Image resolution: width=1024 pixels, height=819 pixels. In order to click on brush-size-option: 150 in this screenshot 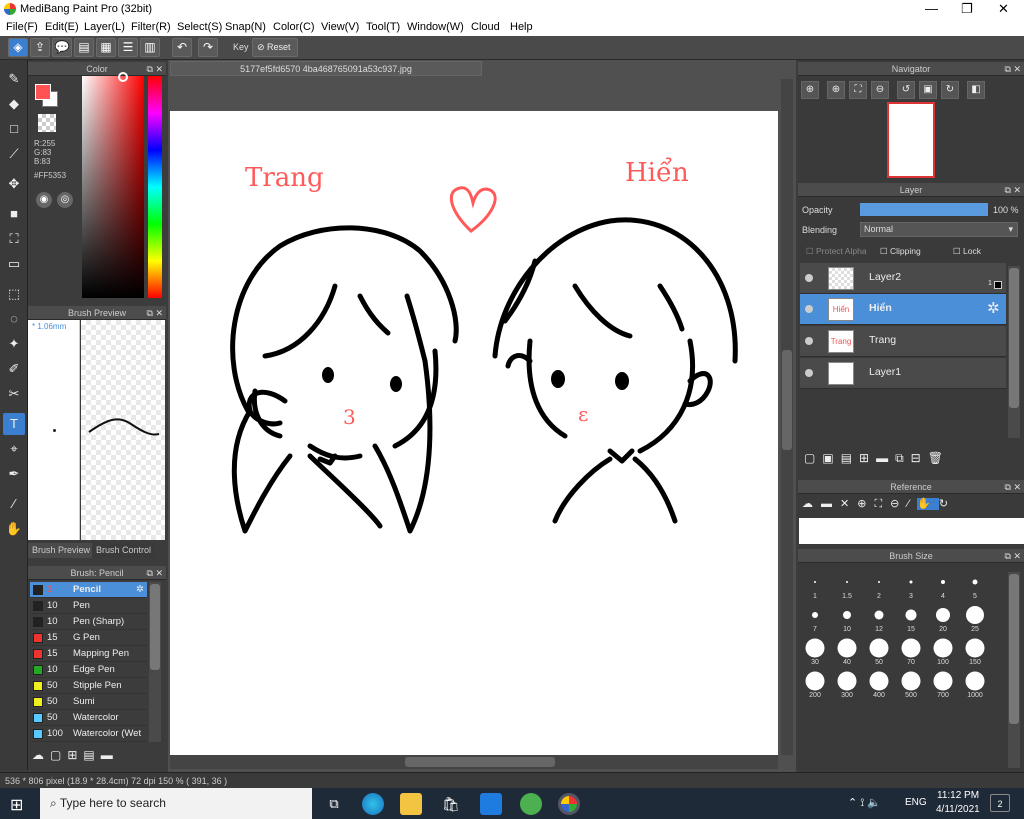, I will do `click(975, 651)`.